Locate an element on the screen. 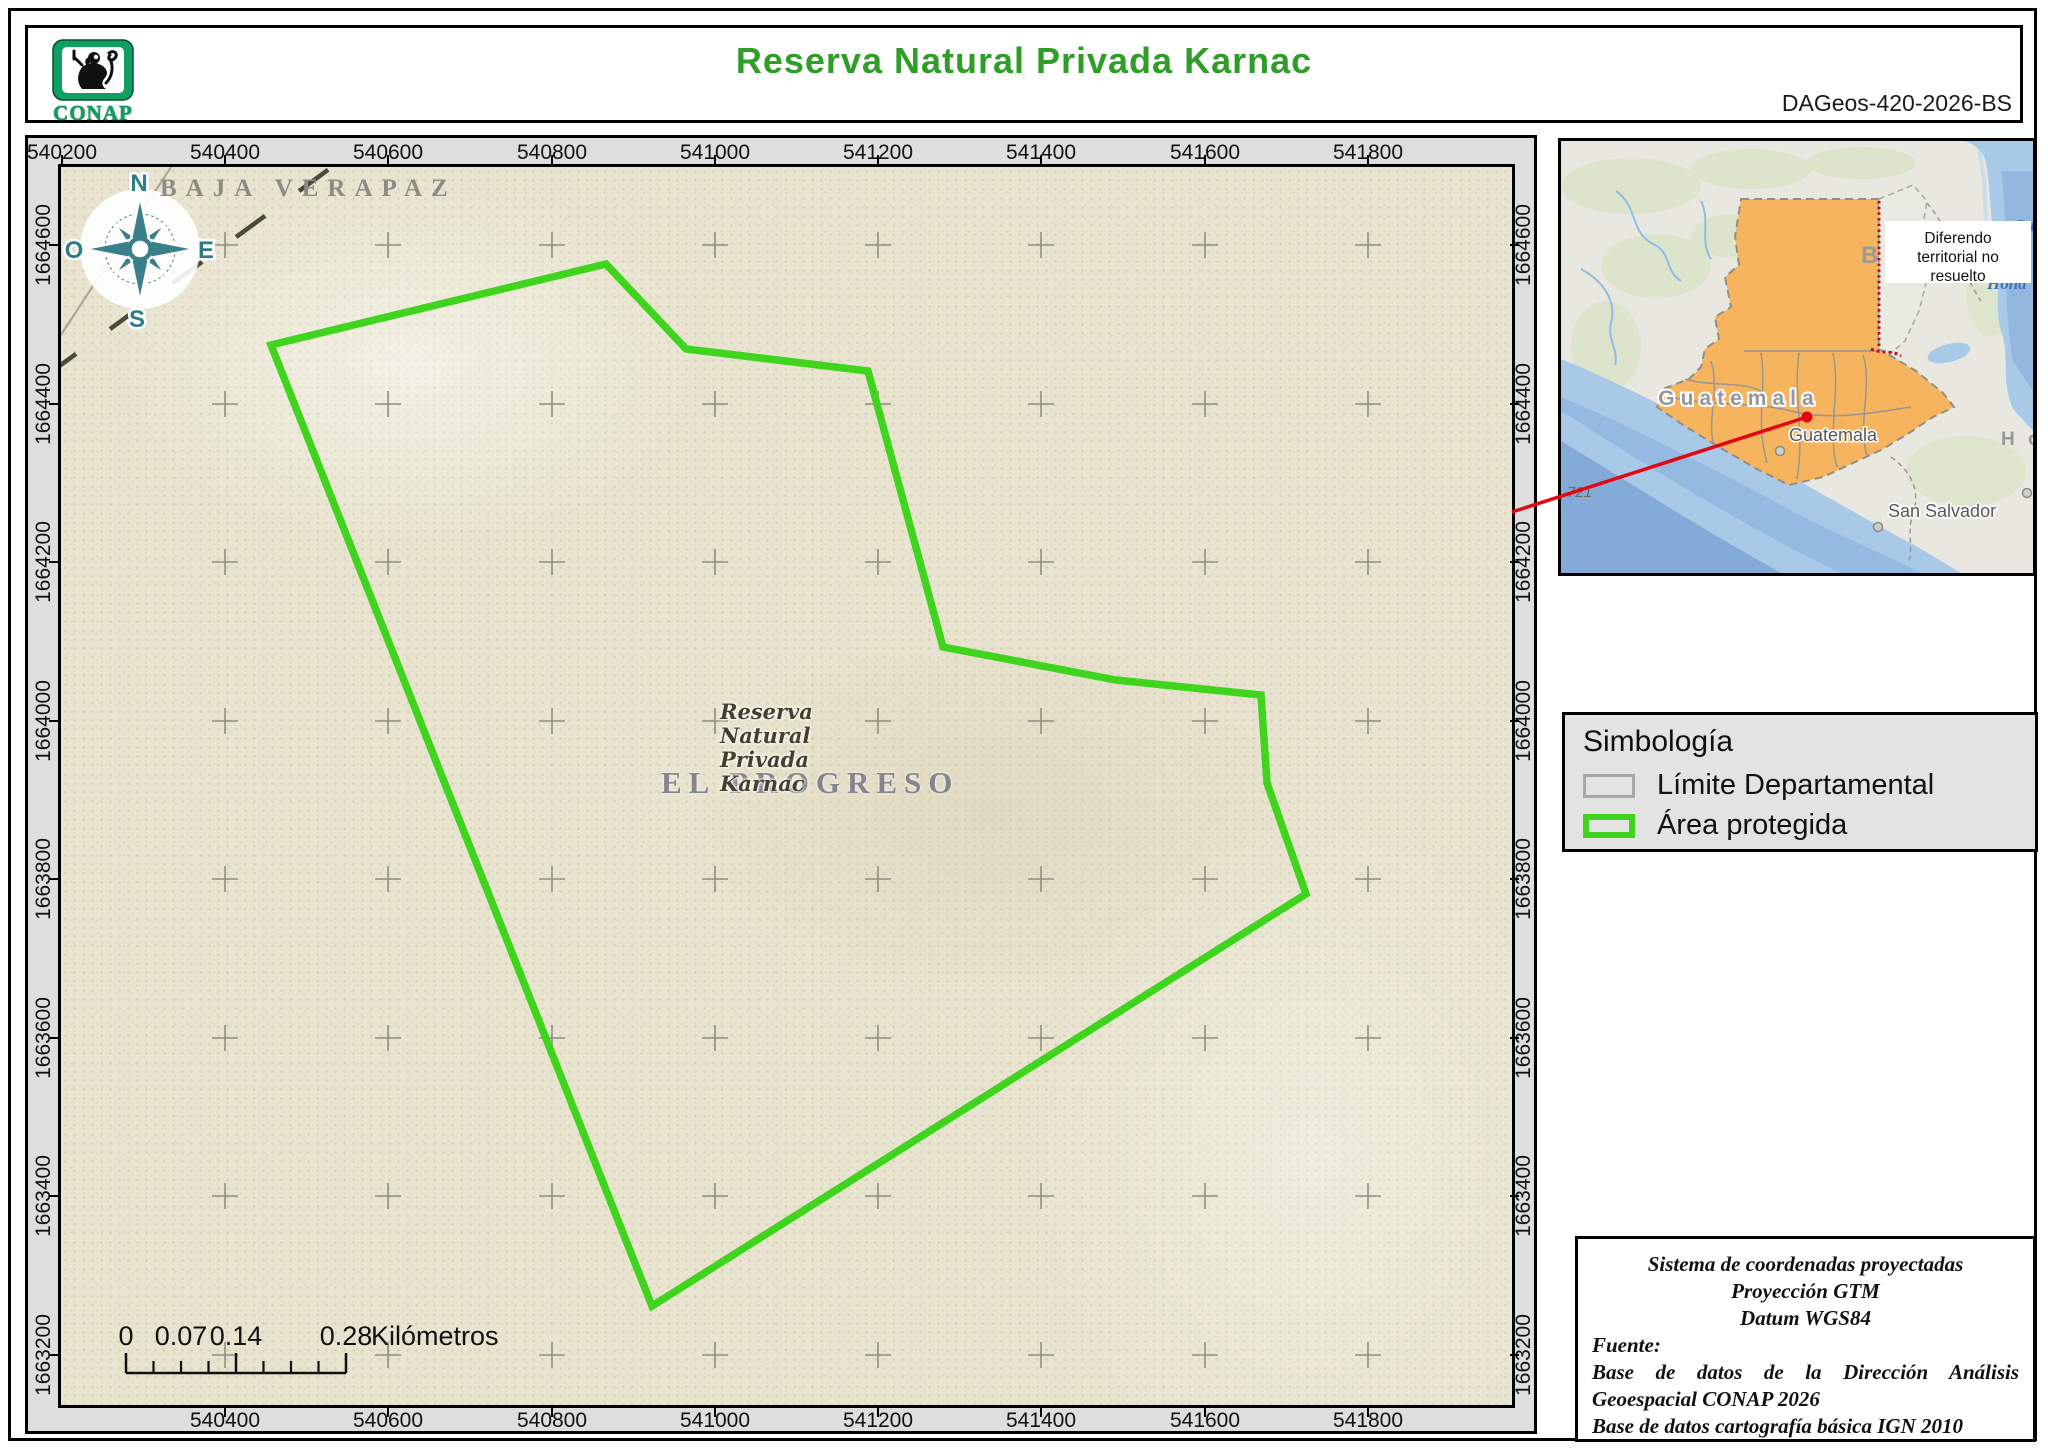 This screenshot has width=2048, height=1452. reserve-name-label: Reserva Natural Privada Karnac is located at coordinates (766, 747).